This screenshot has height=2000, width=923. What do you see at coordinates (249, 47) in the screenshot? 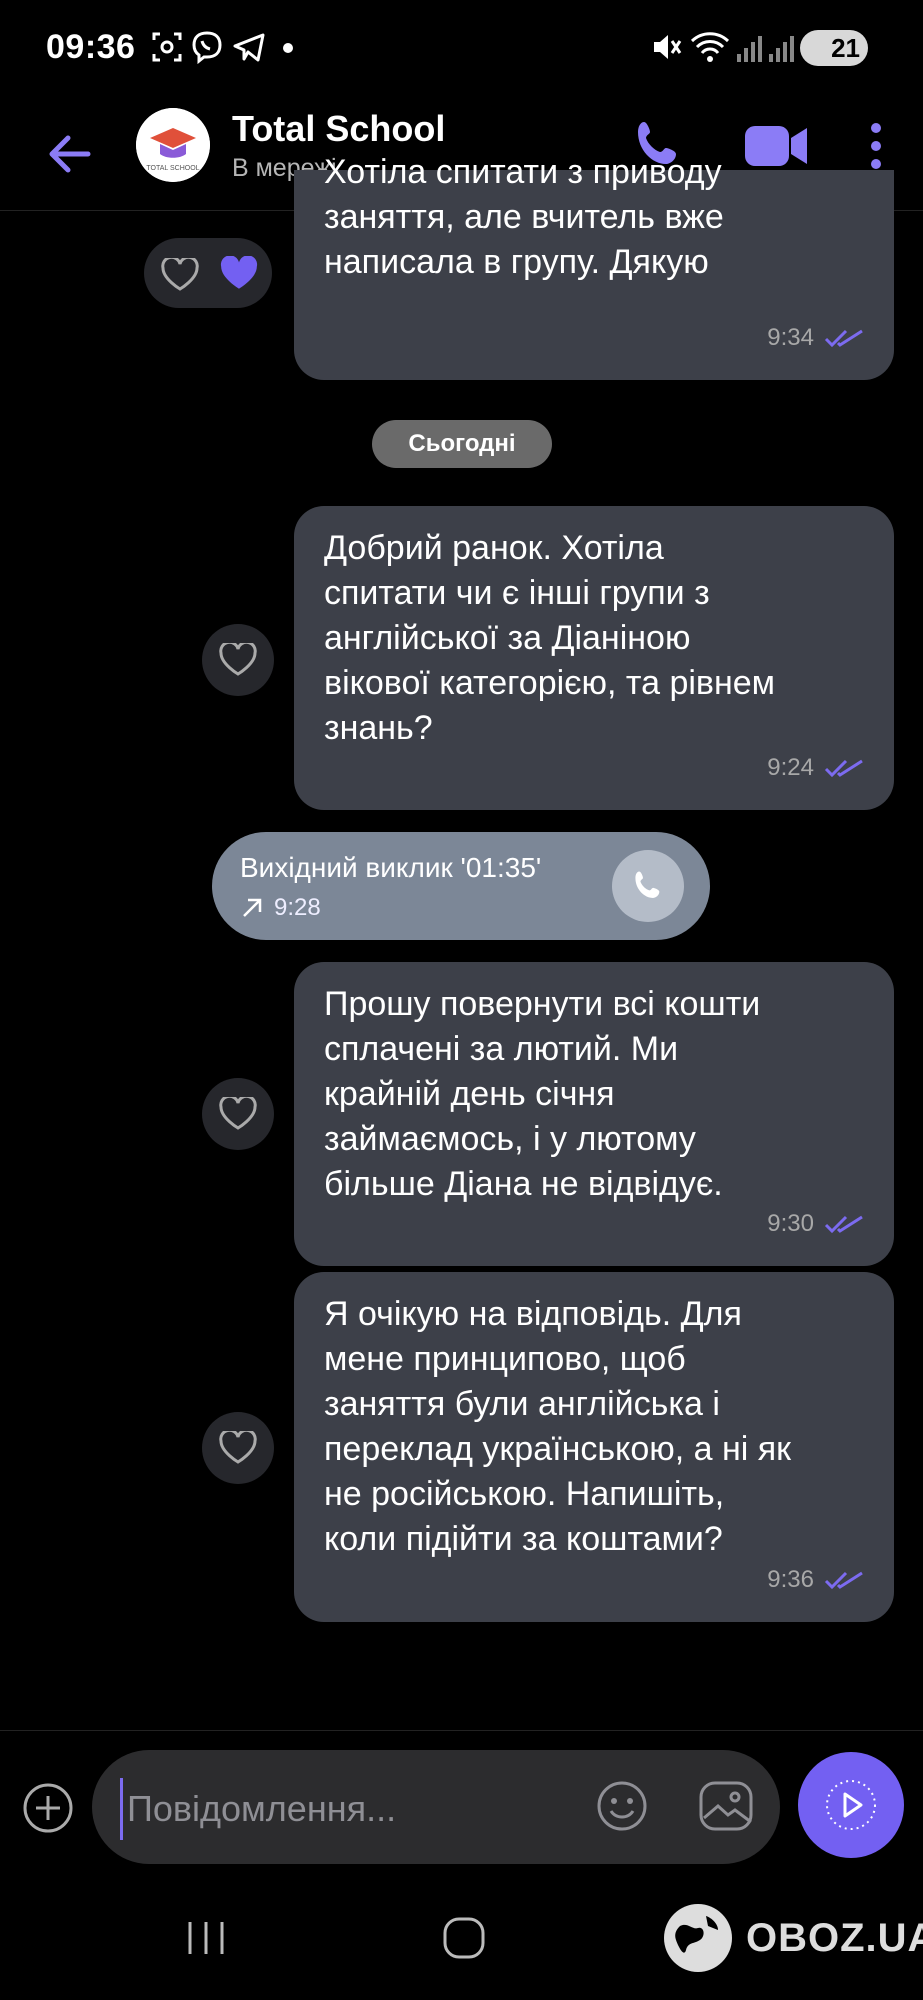
I see `telegram-icon` at bounding box center [249, 47].